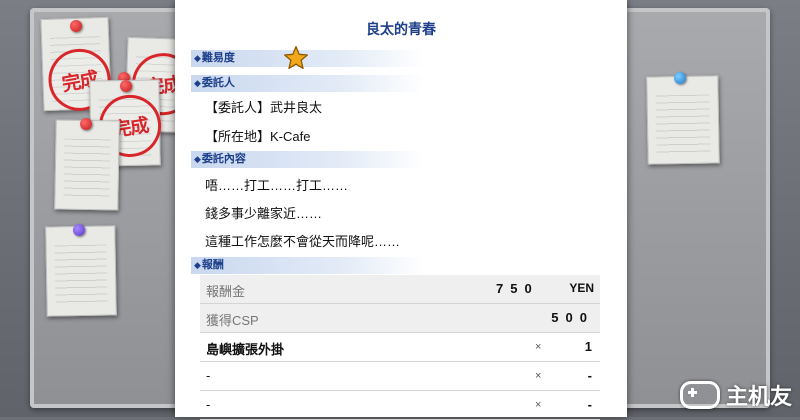  Describe the element at coordinates (517, 288) in the screenshot. I see `reward-value: 750` at that location.